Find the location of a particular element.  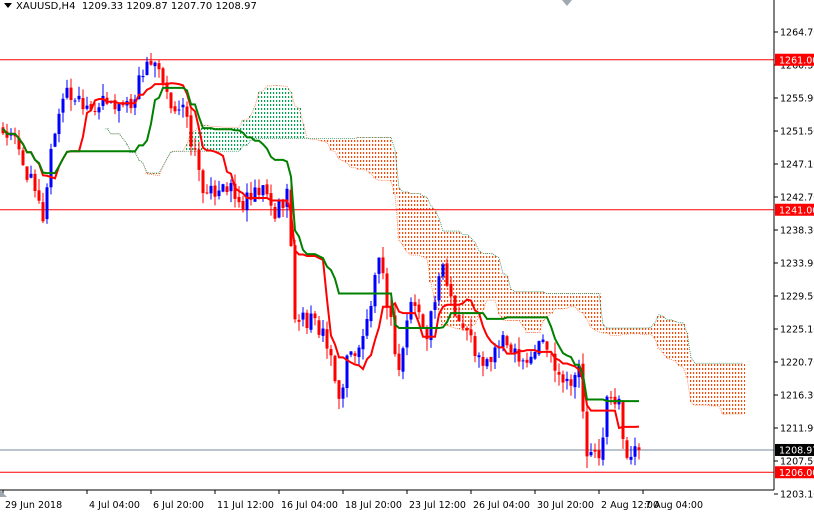

current-price-label: 1208.97 is located at coordinates (796, 450).